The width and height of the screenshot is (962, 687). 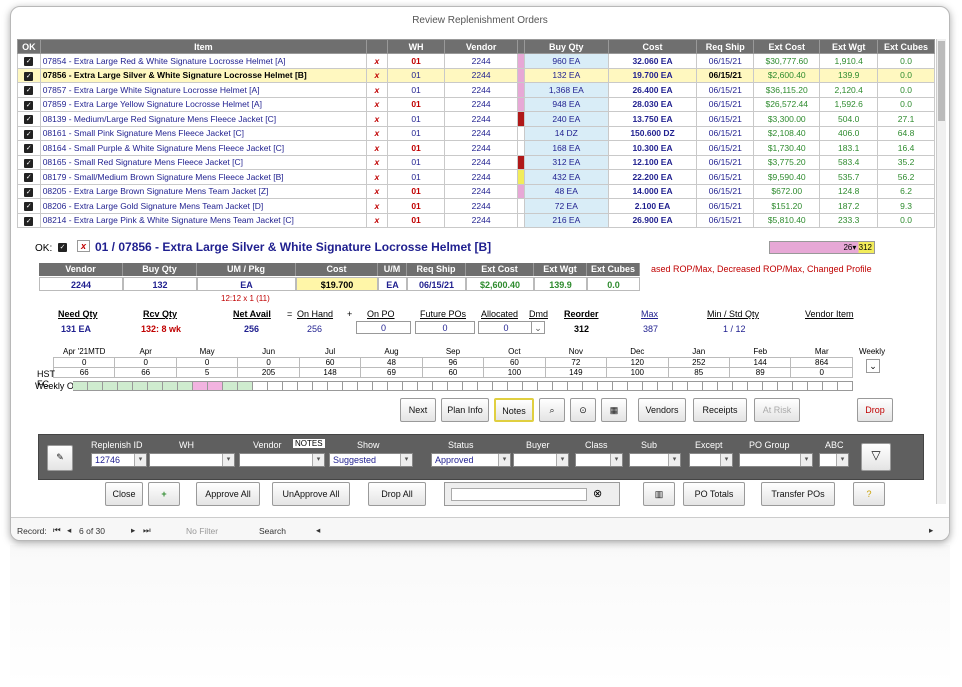 What do you see at coordinates (471, 460) in the screenshot?
I see `status-select: Approved ▾` at bounding box center [471, 460].